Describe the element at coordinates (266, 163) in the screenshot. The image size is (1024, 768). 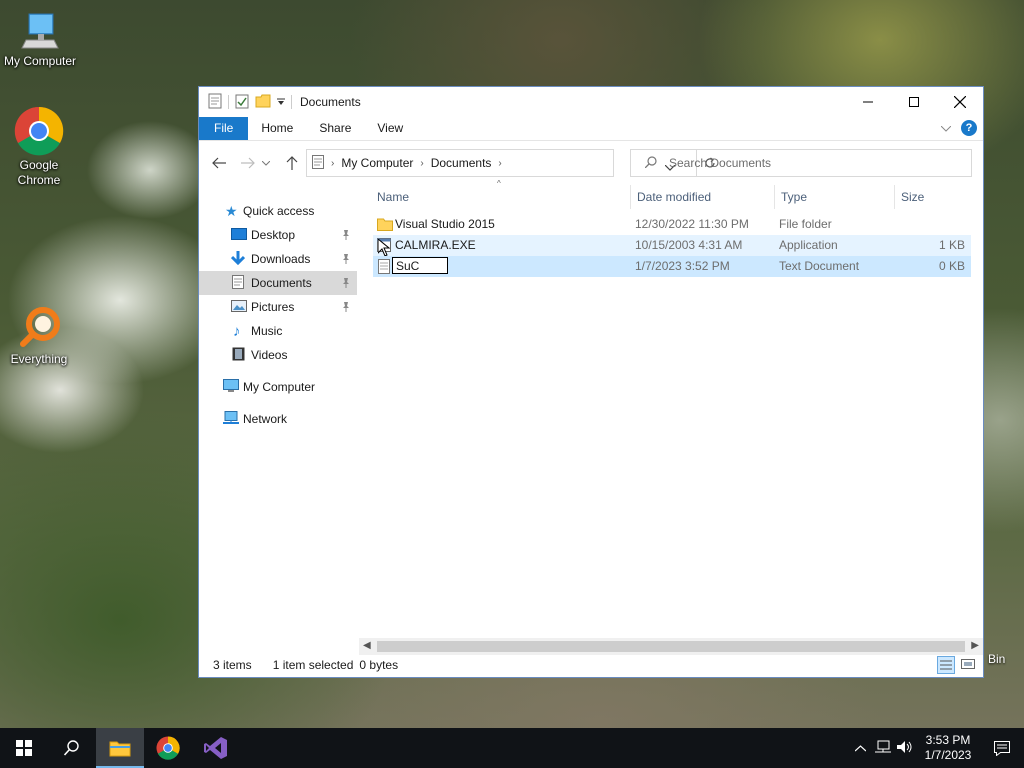
I see `recent-locations-chevron-icon` at that location.